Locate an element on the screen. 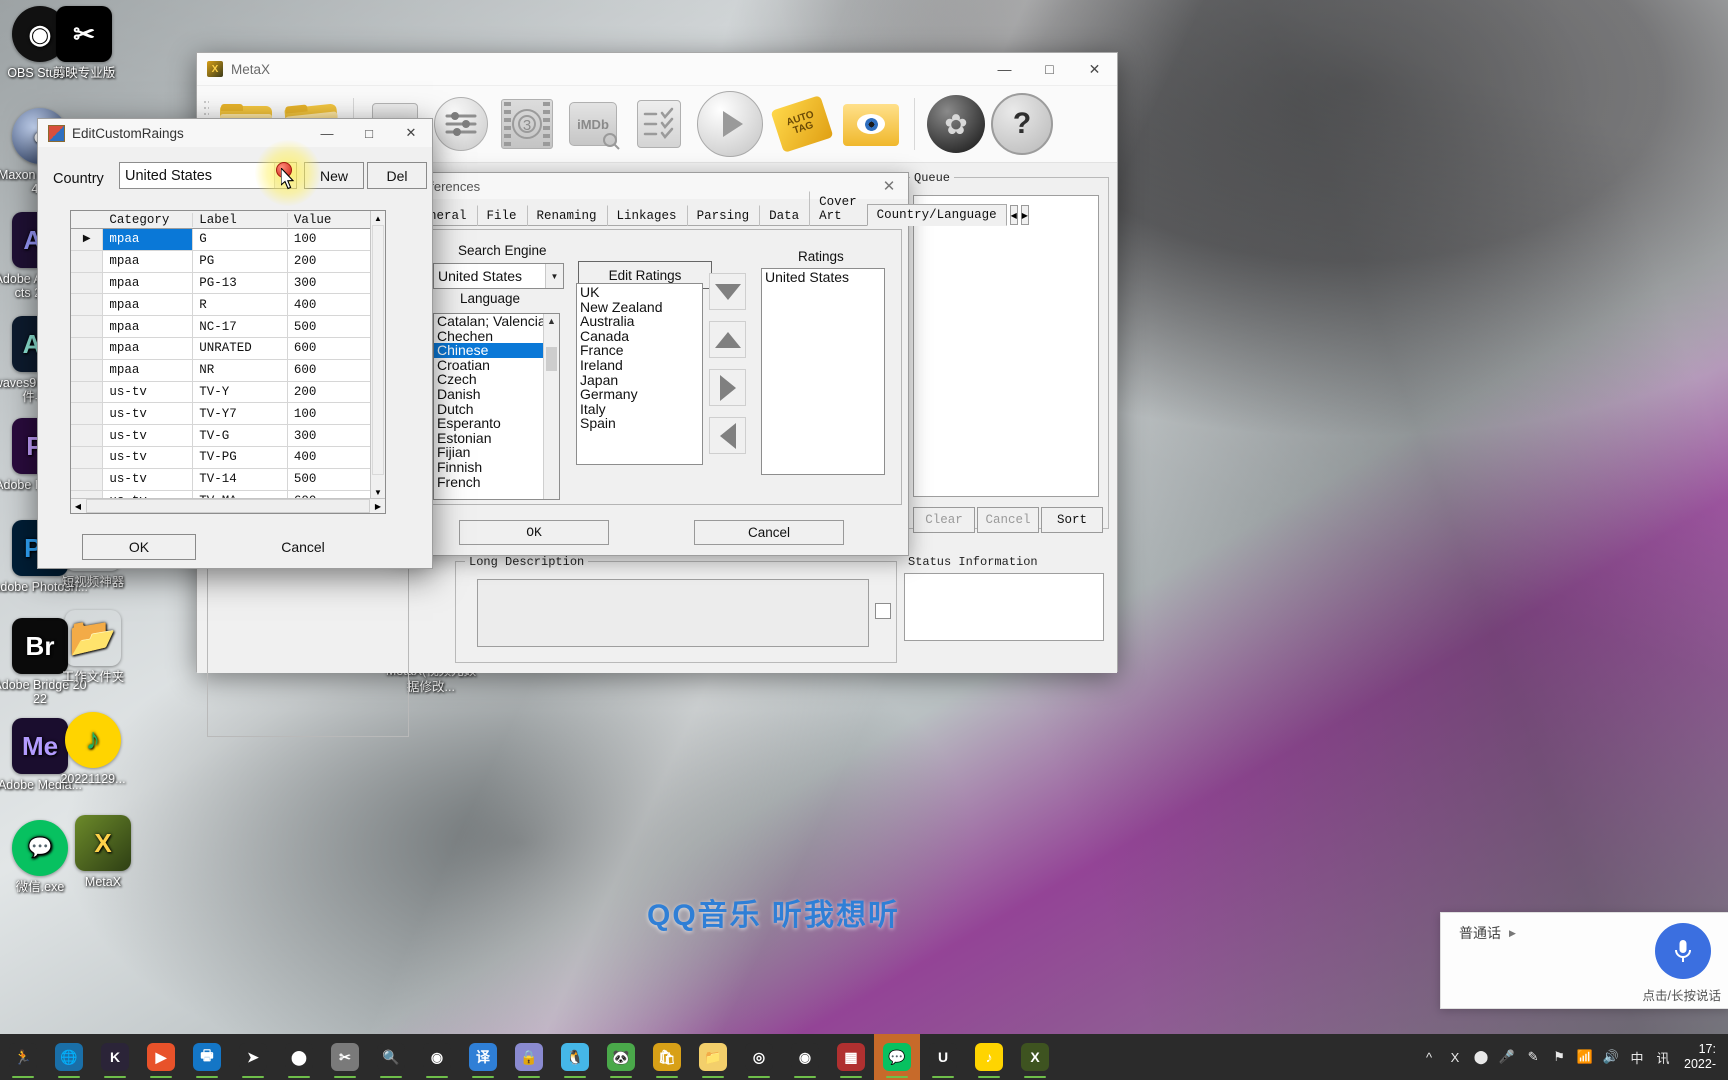 Image resolution: width=1728 pixels, height=1080 pixels. ecr-maximize-button: □ is located at coordinates (369, 133).